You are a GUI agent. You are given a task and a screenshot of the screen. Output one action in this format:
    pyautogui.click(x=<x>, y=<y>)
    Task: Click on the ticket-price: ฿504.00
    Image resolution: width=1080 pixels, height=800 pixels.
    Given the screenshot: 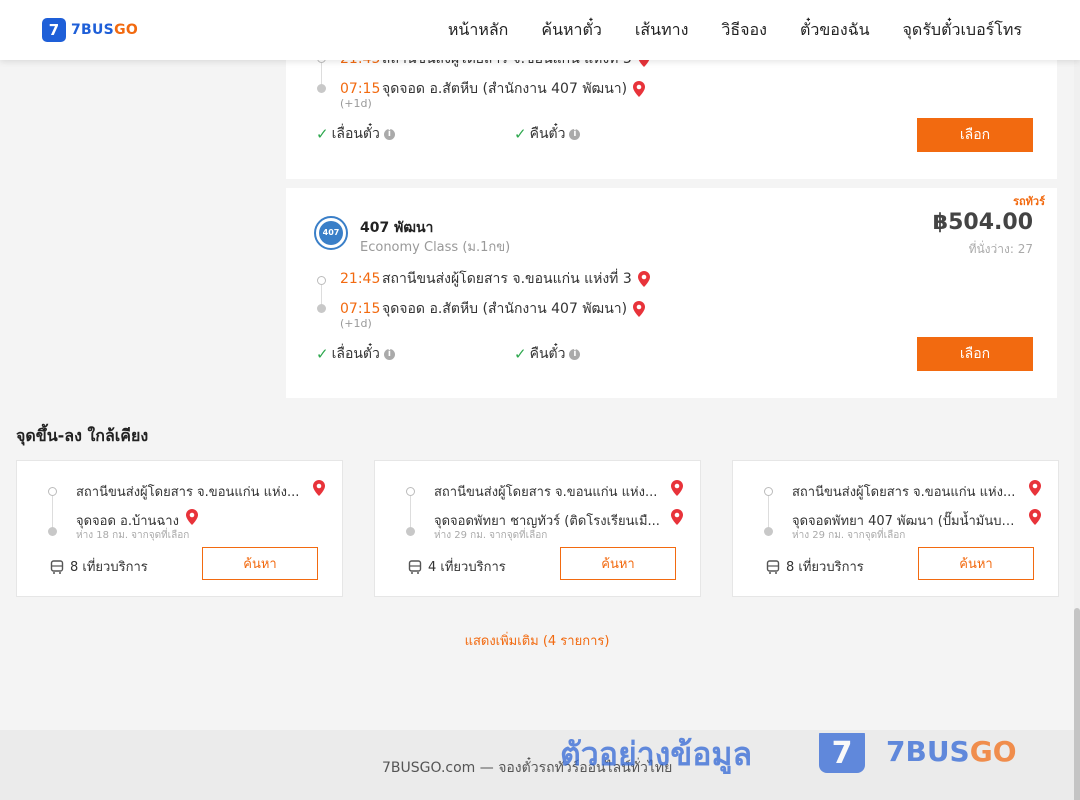 What is the action you would take?
    pyautogui.click(x=982, y=222)
    